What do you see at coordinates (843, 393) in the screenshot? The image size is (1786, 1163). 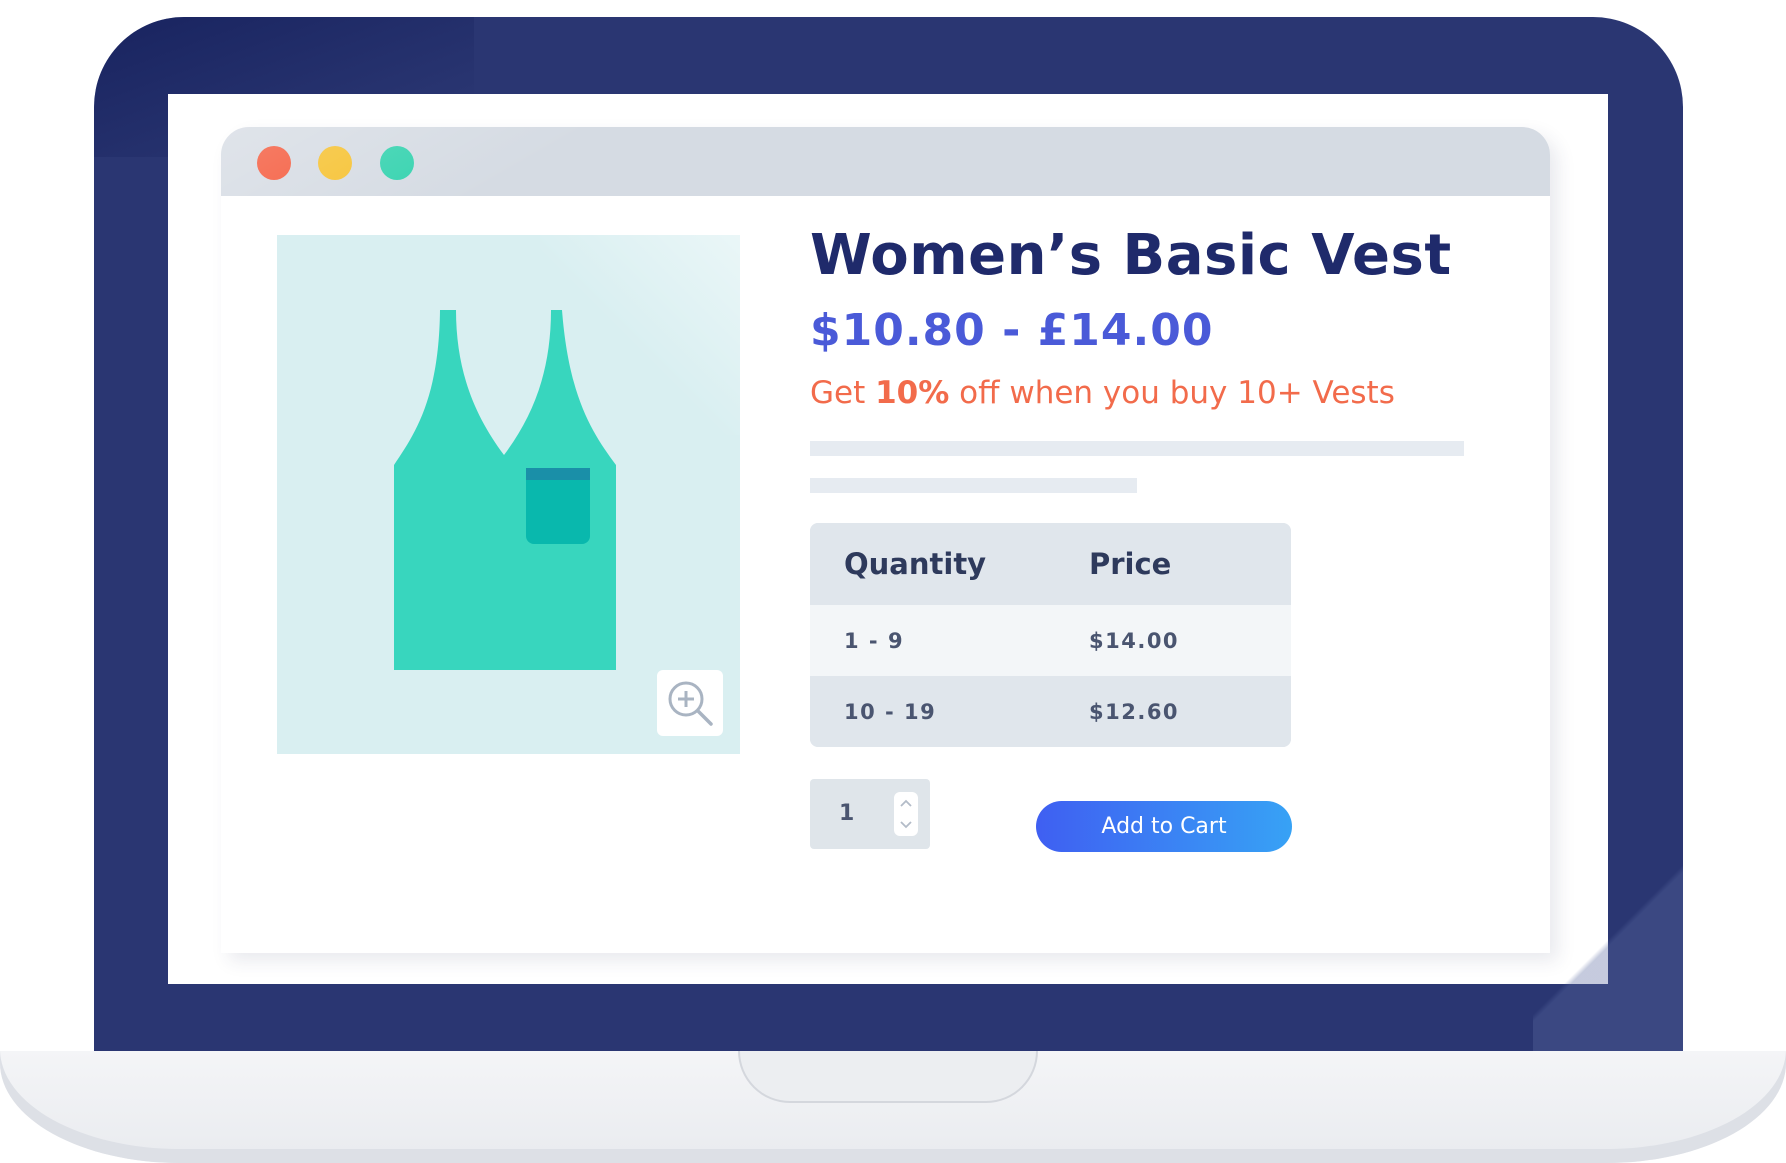 I see `promo-prefix: Get` at bounding box center [843, 393].